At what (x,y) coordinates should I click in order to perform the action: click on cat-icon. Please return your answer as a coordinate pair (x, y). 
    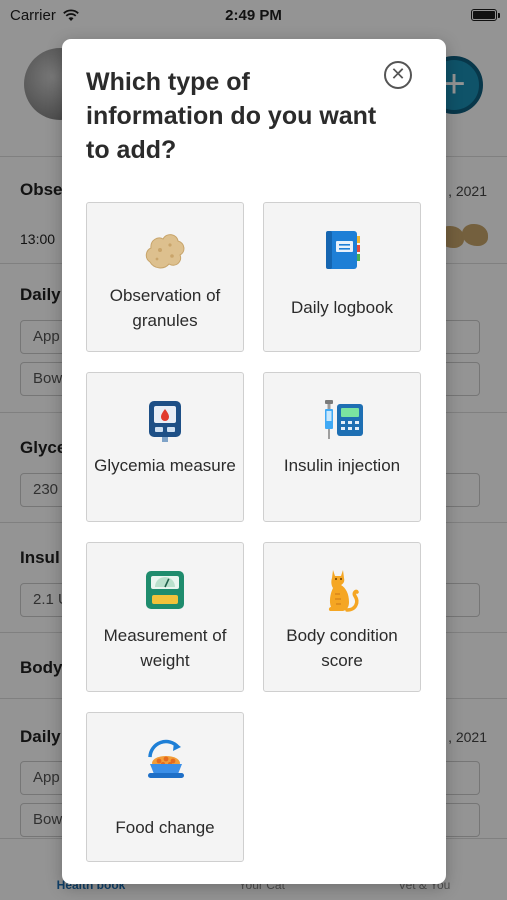
    Looking at the image, I should click on (342, 590).